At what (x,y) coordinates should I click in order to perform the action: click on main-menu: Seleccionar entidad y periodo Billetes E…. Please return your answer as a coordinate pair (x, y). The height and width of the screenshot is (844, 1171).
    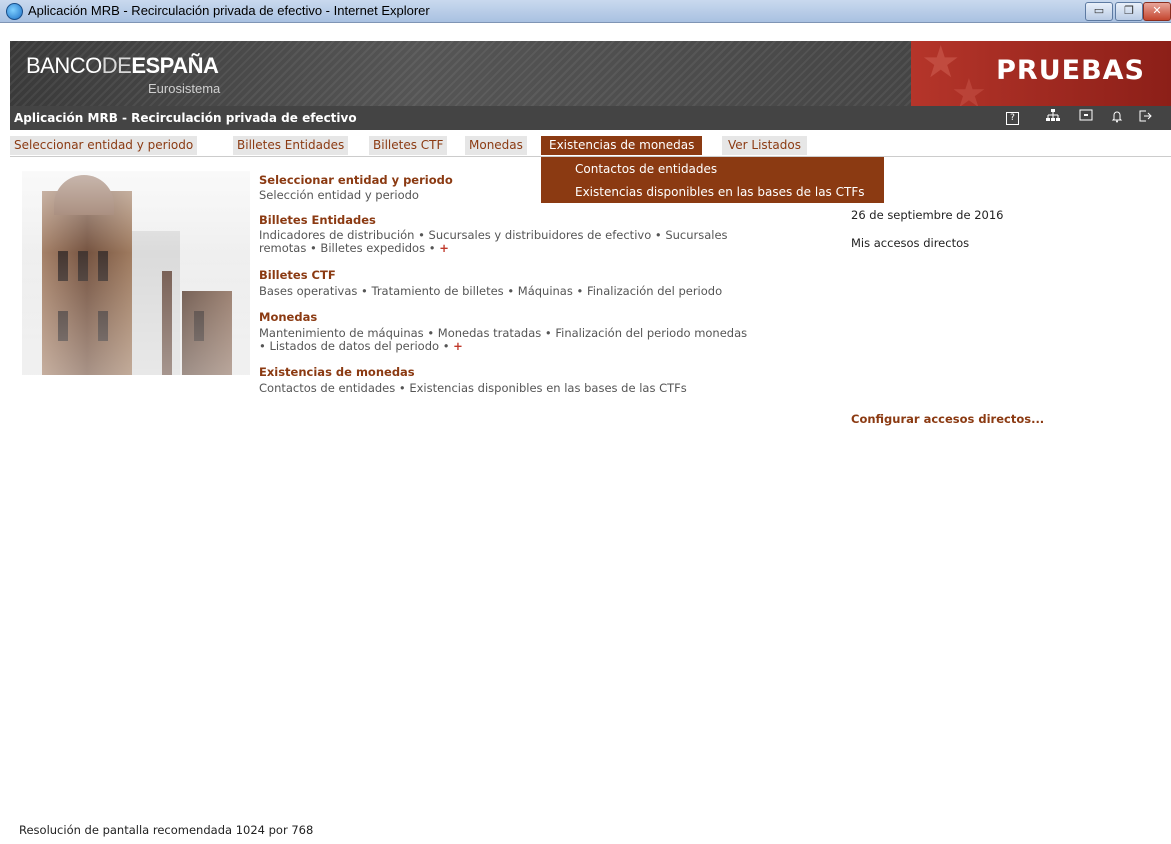
    Looking at the image, I should click on (590, 146).